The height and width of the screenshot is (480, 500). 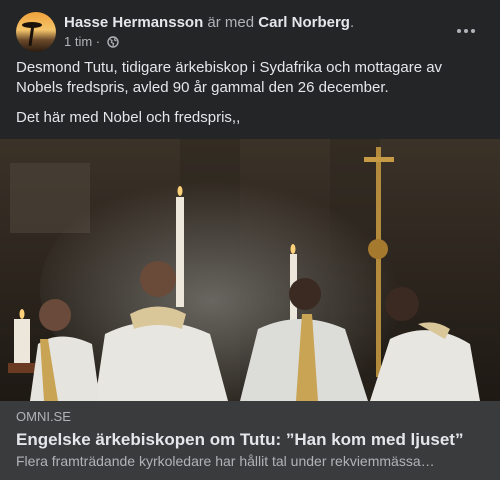 I want to click on tagged-name: Carl Norberg, so click(x=304, y=22).